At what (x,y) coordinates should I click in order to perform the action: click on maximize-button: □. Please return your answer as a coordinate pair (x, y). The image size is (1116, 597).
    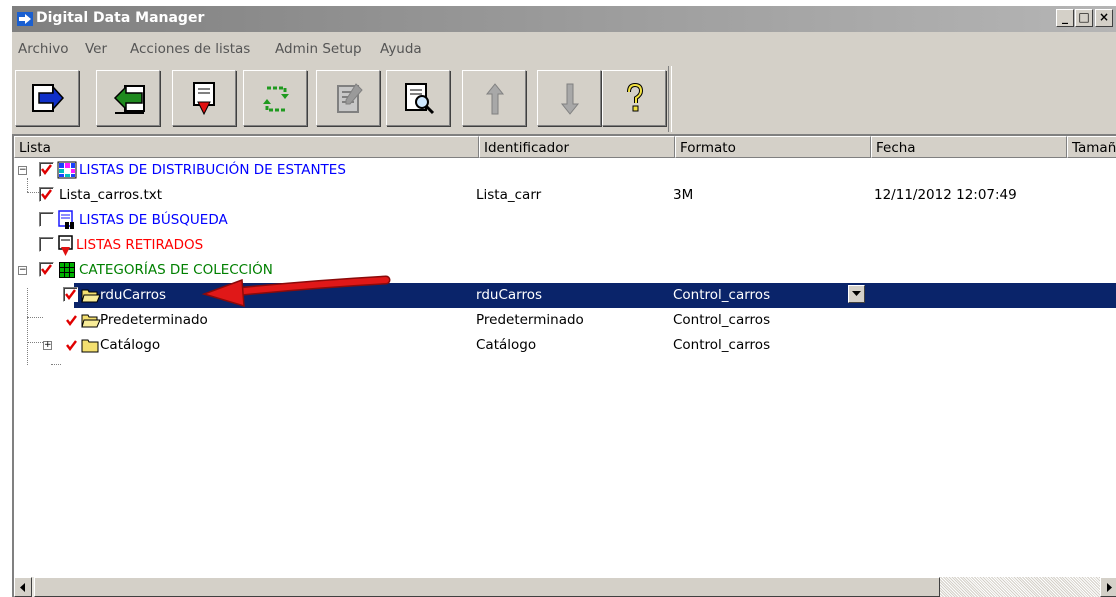
    Looking at the image, I should click on (1084, 18).